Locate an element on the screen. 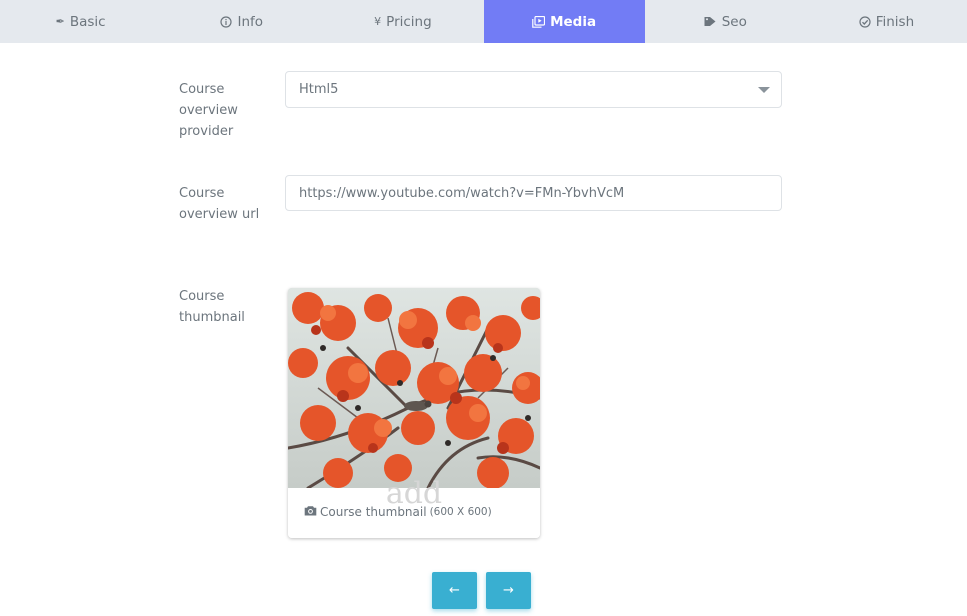 Image resolution: width=967 pixels, height=616 pixels. tab-label: Finish is located at coordinates (895, 21).